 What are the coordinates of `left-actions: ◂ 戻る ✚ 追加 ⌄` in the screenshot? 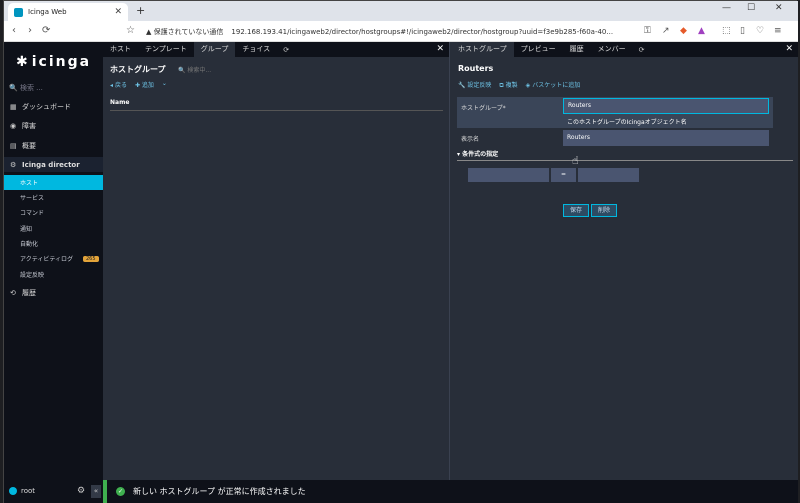 It's located at (138, 84).